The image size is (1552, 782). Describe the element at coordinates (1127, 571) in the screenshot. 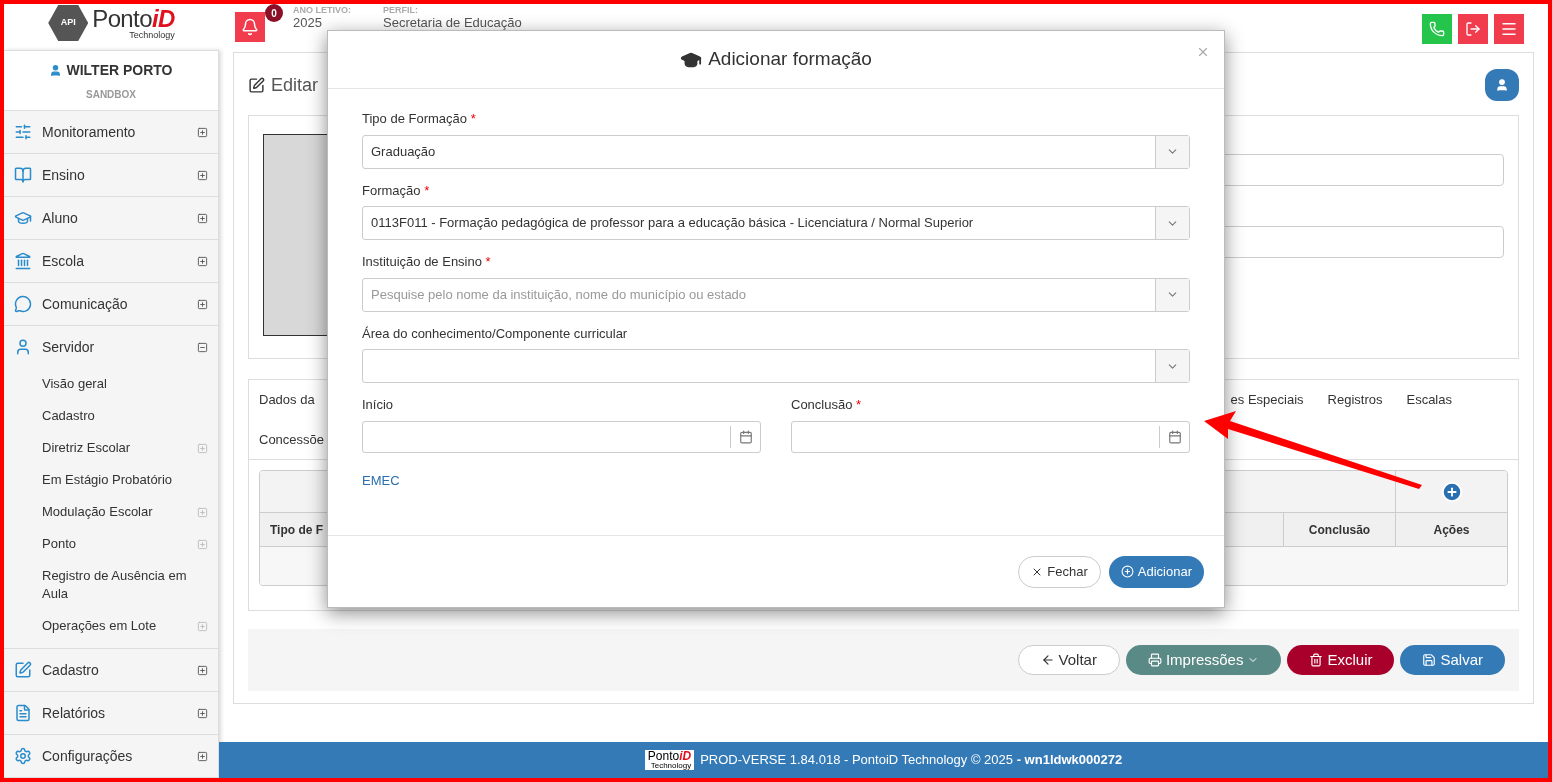

I see `plus-circle-icon` at that location.